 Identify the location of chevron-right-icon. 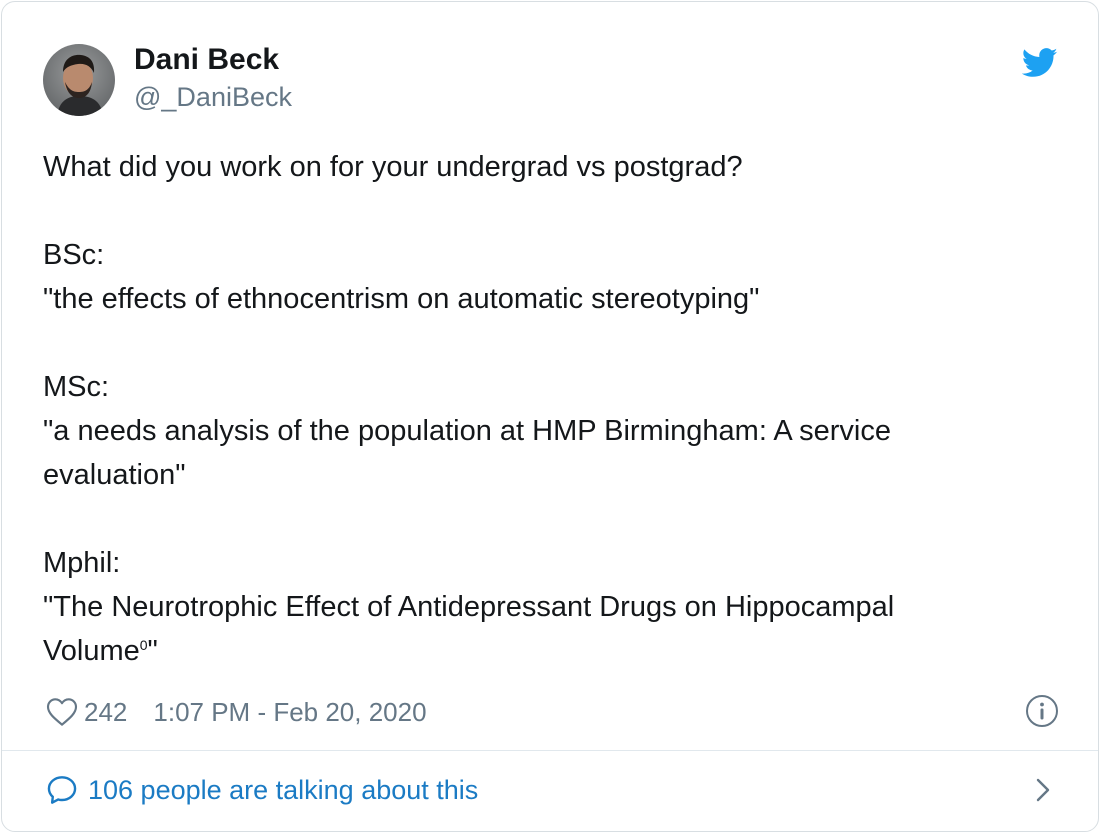
(1043, 790).